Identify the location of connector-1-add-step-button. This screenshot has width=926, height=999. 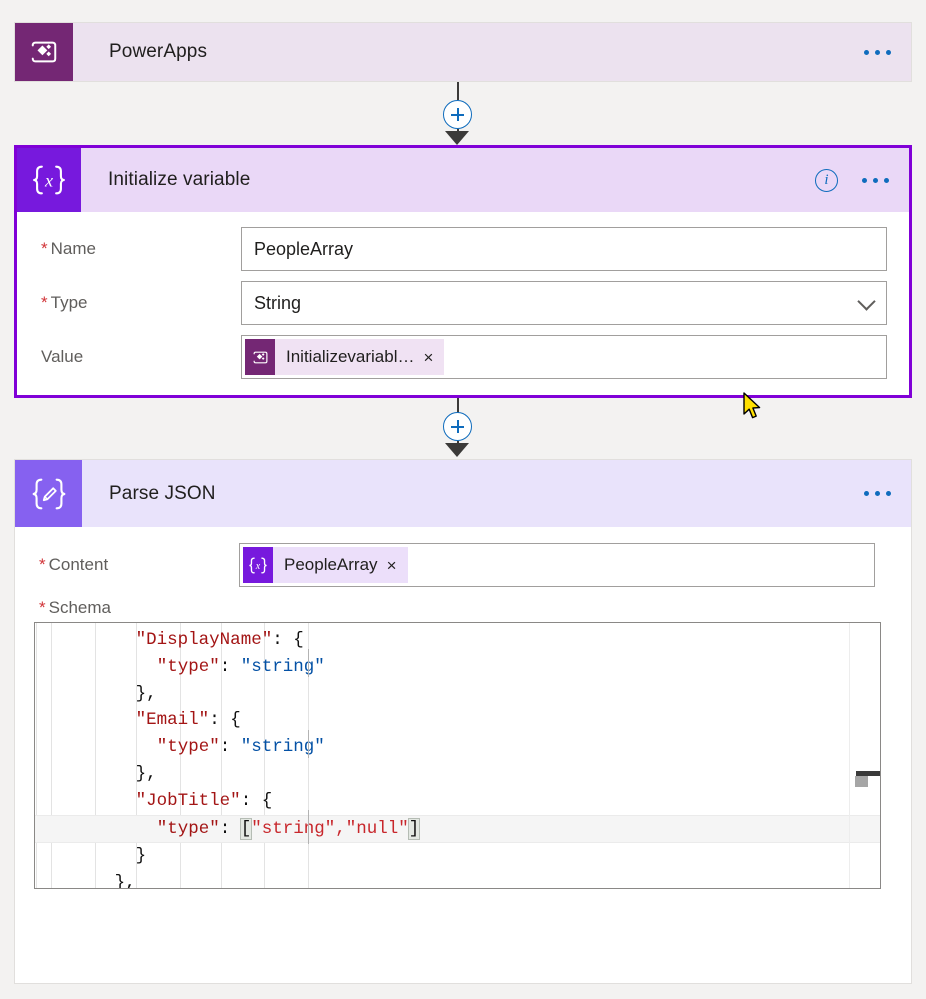
(457, 114).